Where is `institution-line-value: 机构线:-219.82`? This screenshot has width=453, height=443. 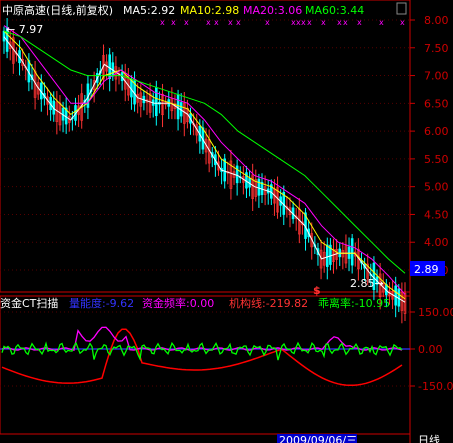 institution-line-value: 机构线:-219.82 is located at coordinates (268, 303).